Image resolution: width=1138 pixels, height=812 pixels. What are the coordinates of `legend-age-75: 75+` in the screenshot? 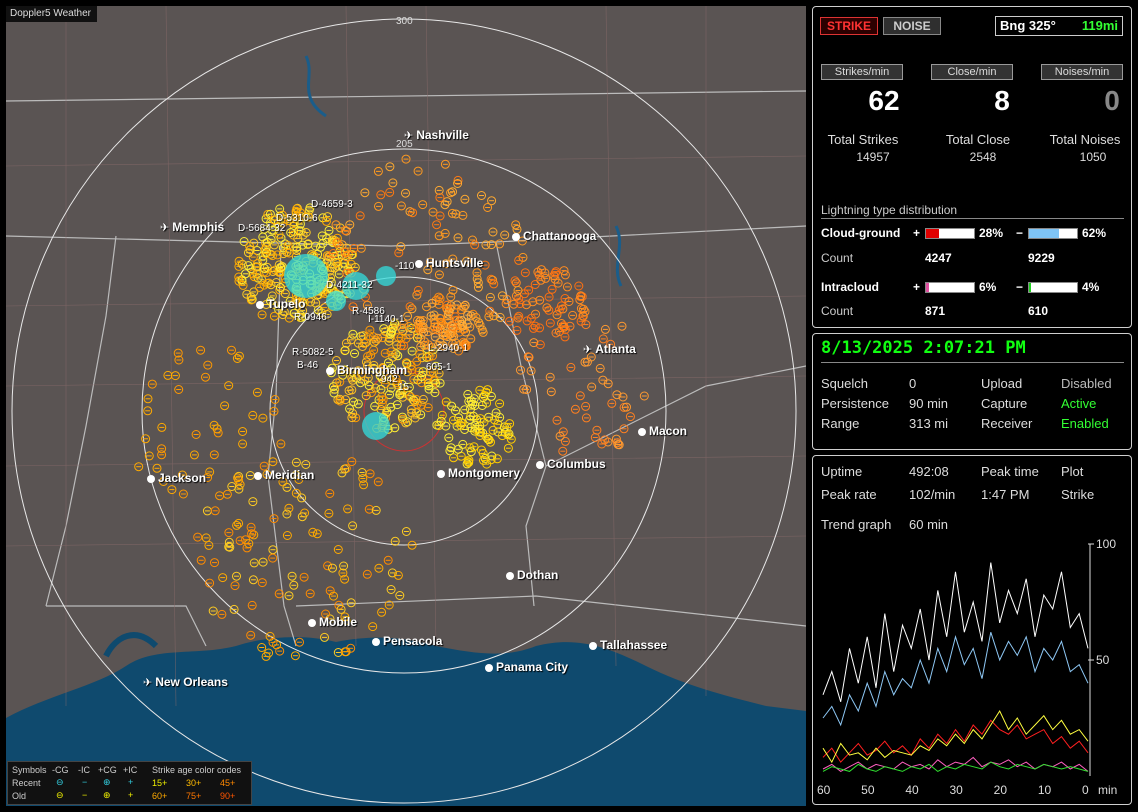 It's located at (194, 796).